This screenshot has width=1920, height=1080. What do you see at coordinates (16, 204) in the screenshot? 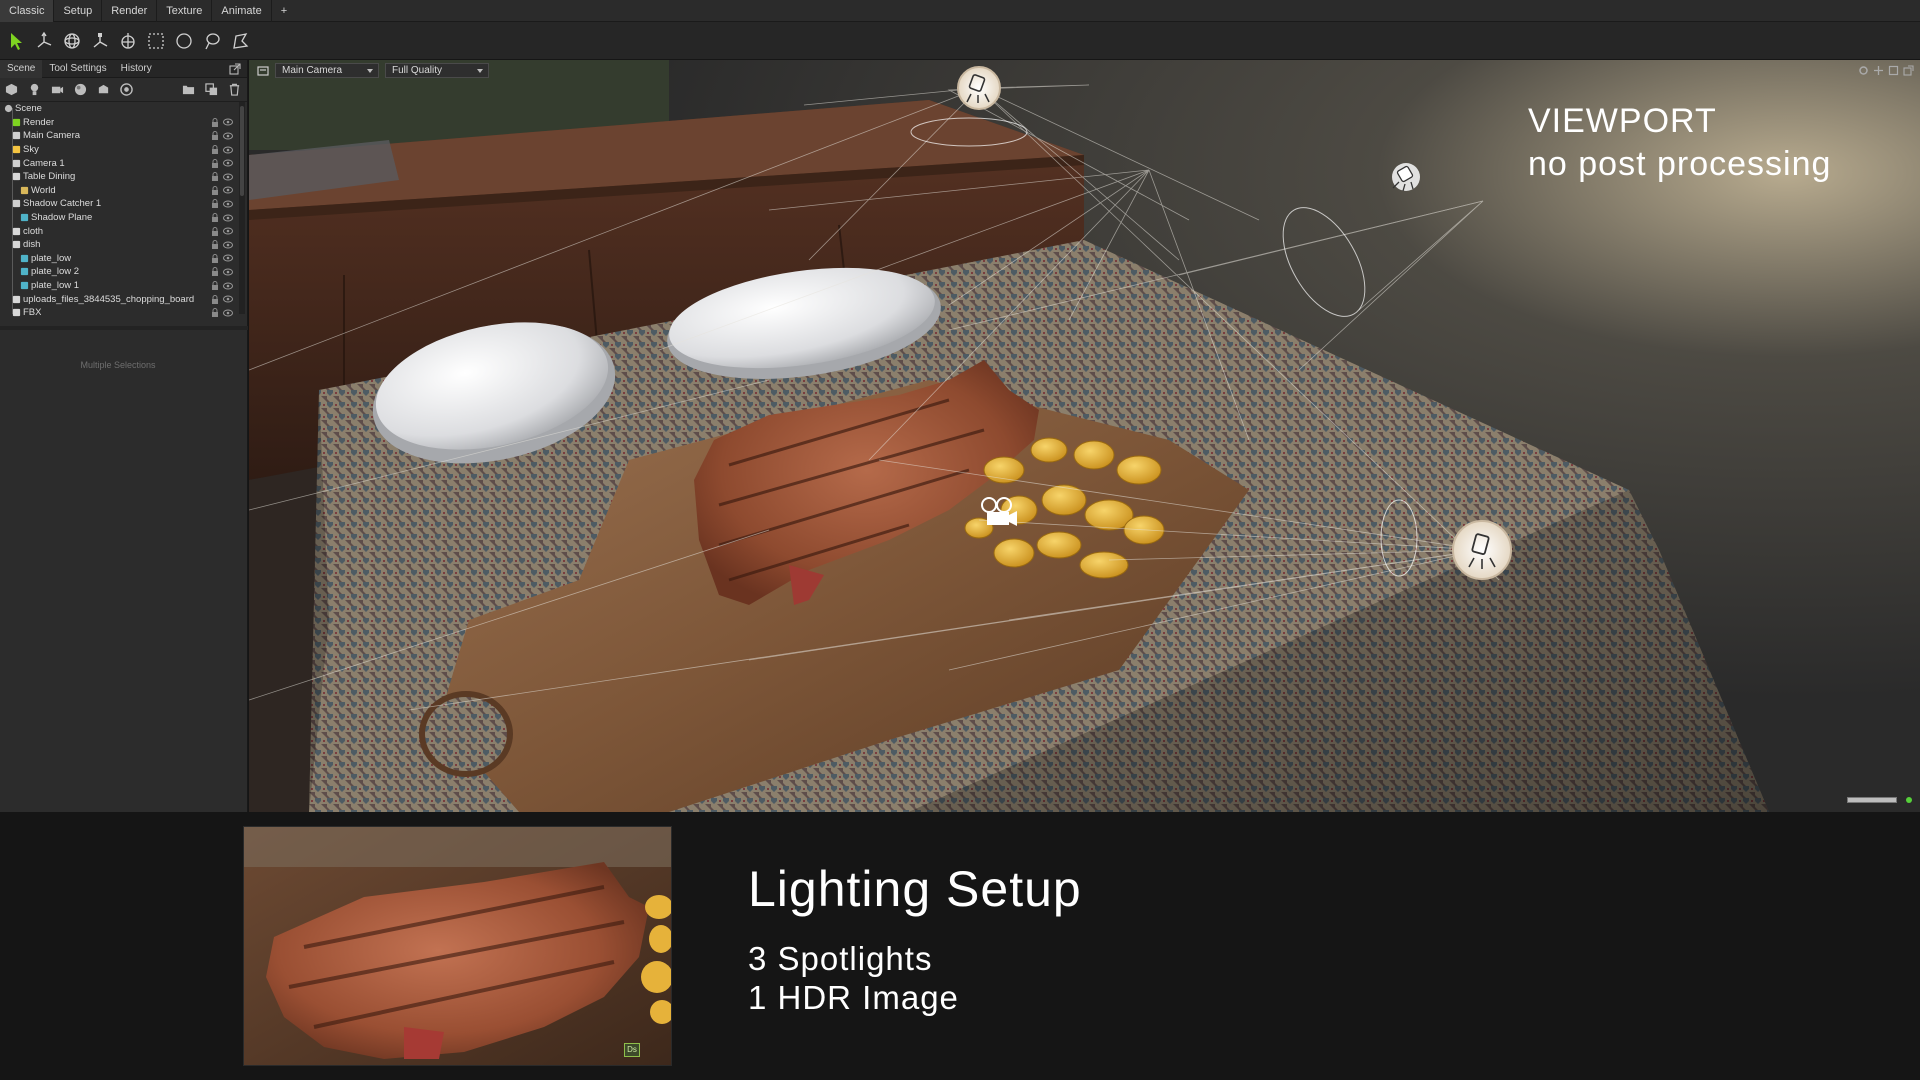
I see `shadow-catcher-icon` at bounding box center [16, 204].